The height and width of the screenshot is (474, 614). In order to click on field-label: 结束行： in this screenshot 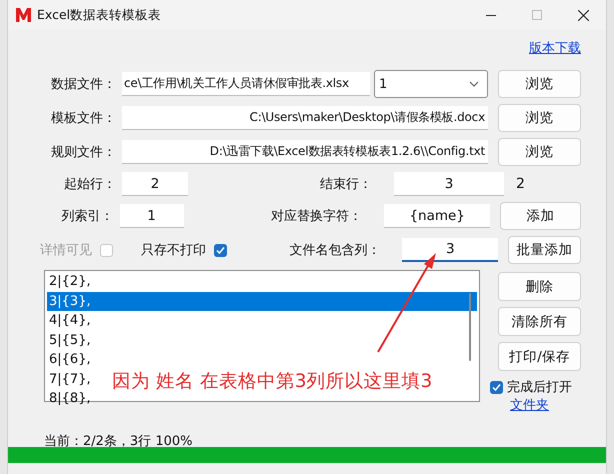, I will do `click(345, 184)`.